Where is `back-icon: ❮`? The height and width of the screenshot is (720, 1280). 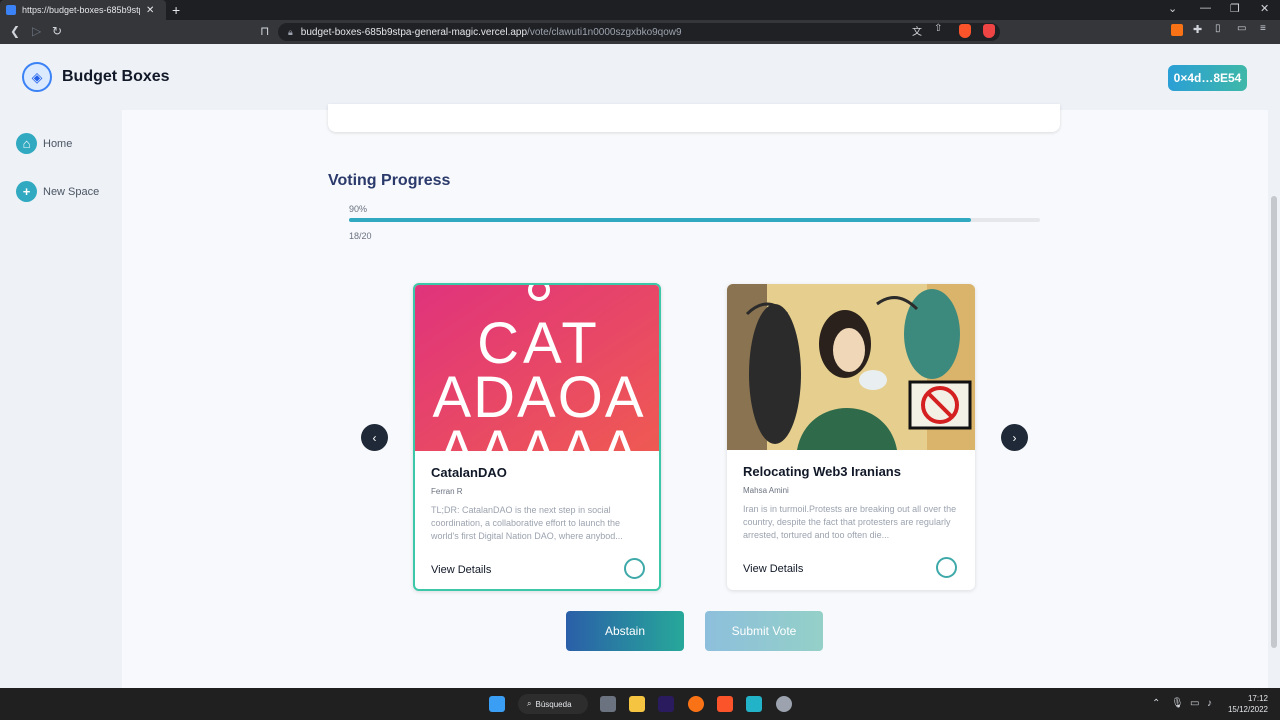 back-icon: ❮ is located at coordinates (15, 31).